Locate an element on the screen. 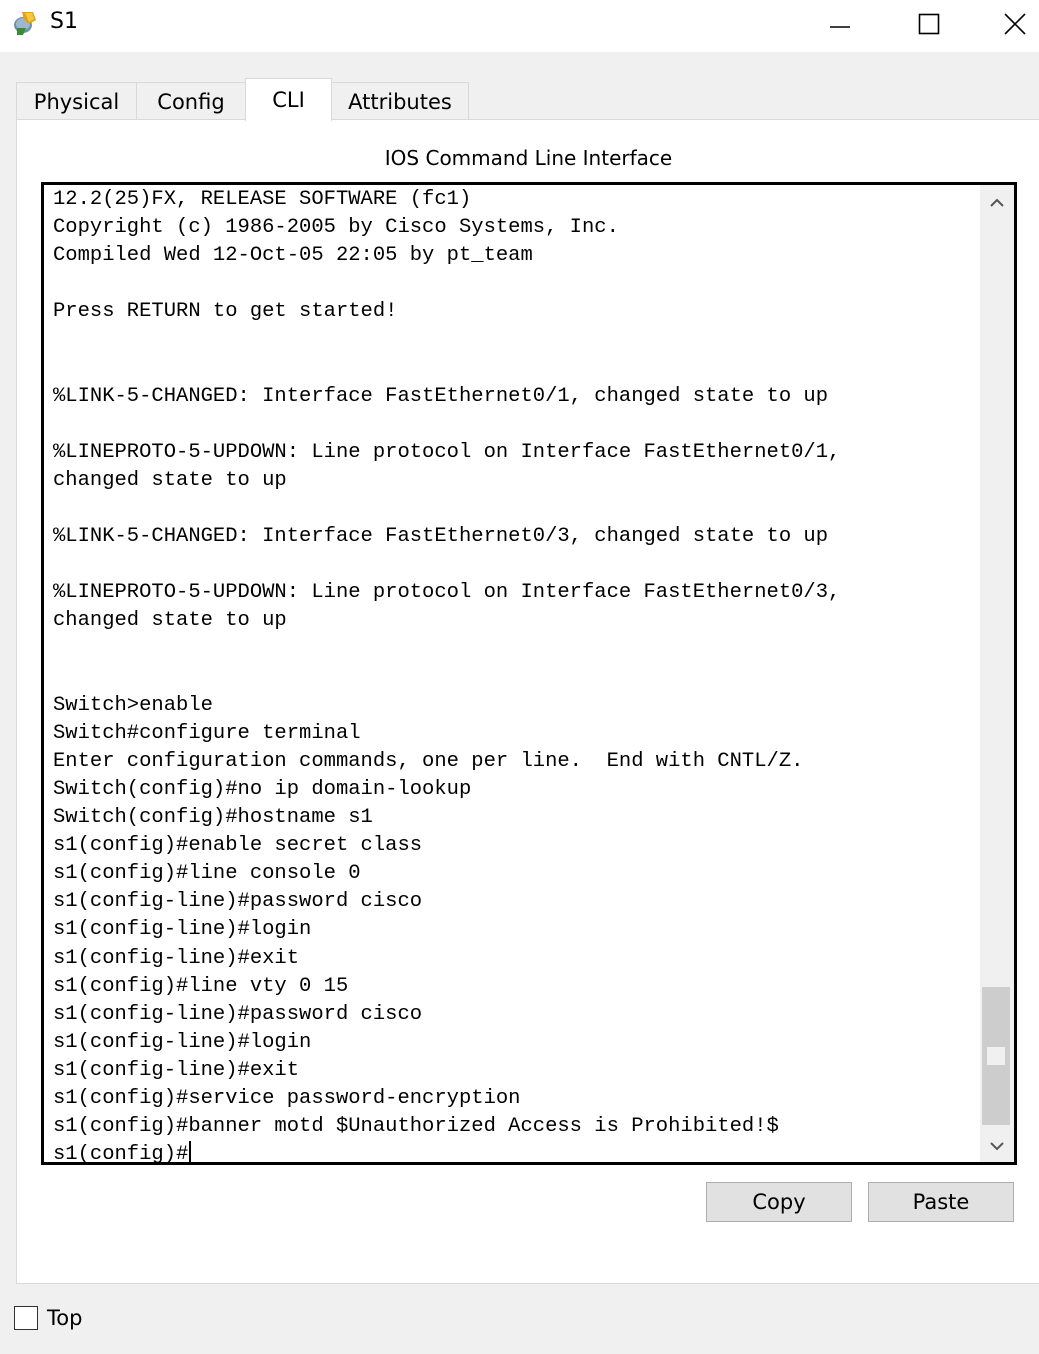  tab-label: Config is located at coordinates (191, 101).